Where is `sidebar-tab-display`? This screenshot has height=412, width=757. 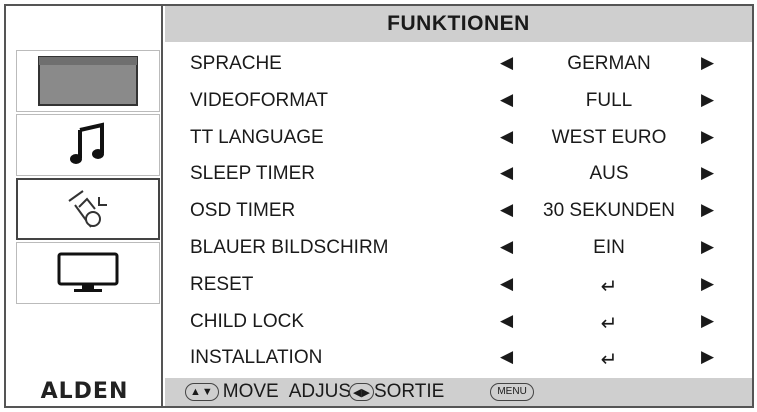 sidebar-tab-display is located at coordinates (88, 273).